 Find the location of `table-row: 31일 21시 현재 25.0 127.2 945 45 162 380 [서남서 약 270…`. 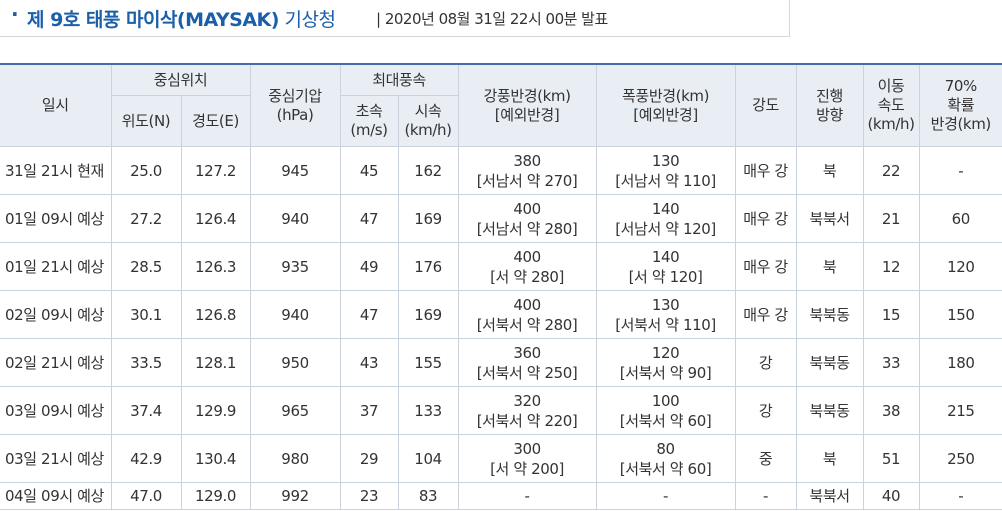

table-row: 31일 21시 현재 25.0 127.2 945 45 162 380 [서남서 약 270… is located at coordinates (501, 170).